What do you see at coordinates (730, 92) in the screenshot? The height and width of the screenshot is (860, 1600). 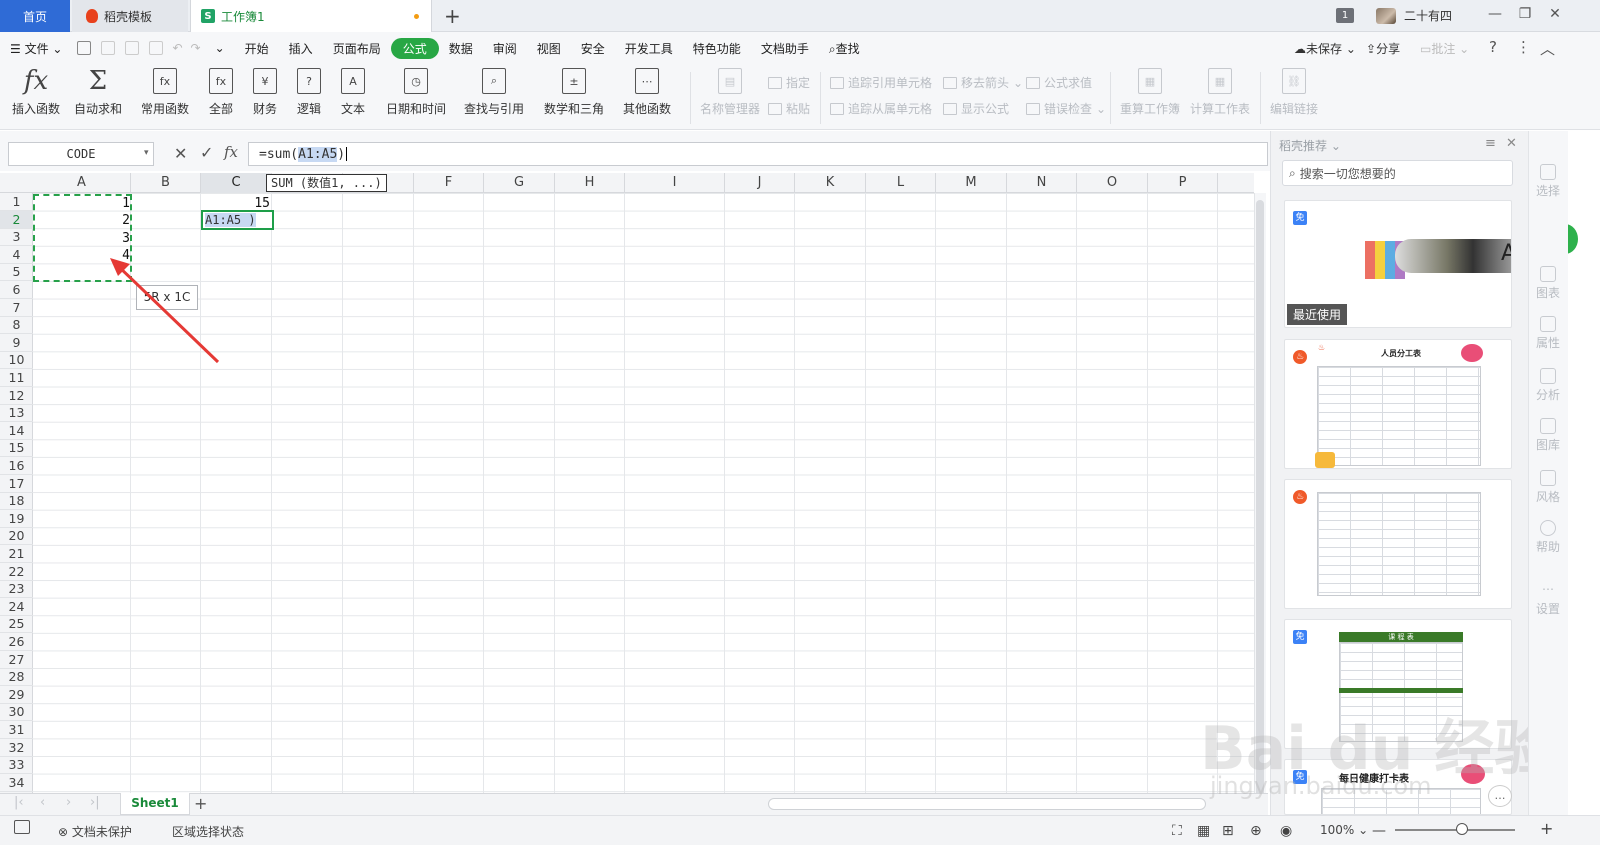 I see `name-manager-button: ▤ 名称管理器` at bounding box center [730, 92].